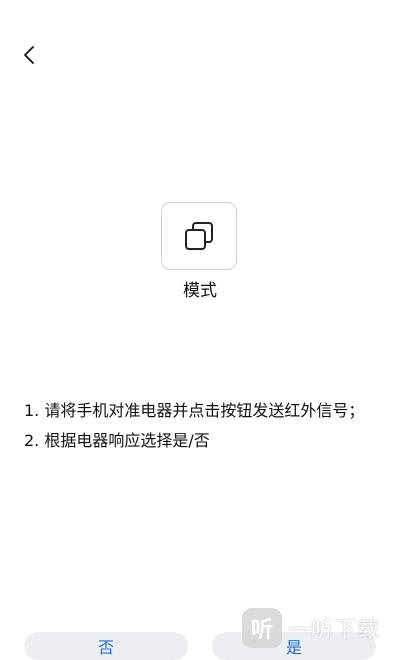  I want to click on watermark-text: 一听下载, so click(334, 630).